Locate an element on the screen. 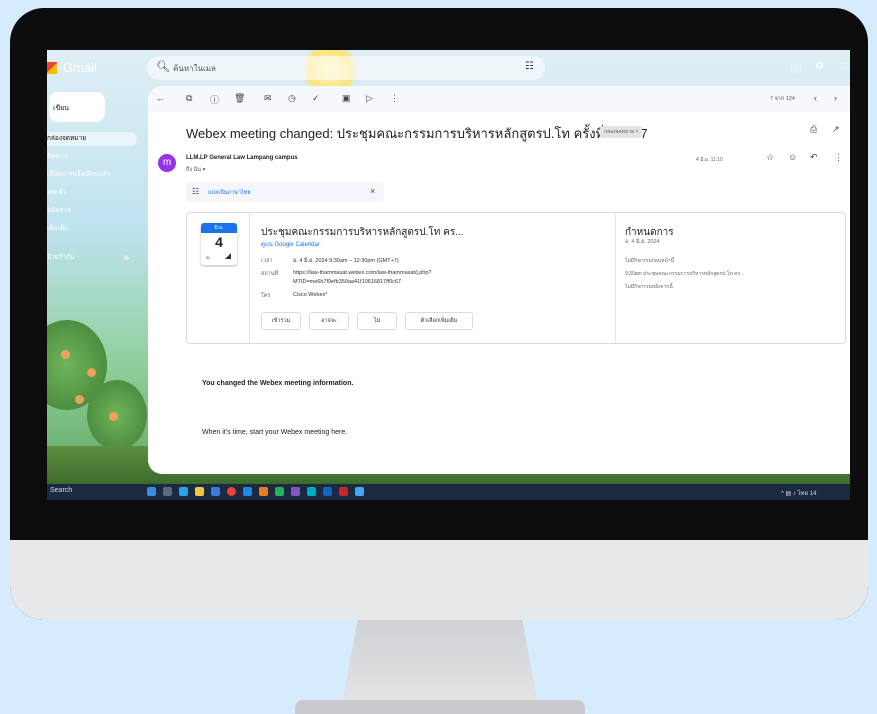 Image resolution: width=877 pixels, height=714 pixels. sender-name: LLM.LP General Law Lampang campus is located at coordinates (242, 158).